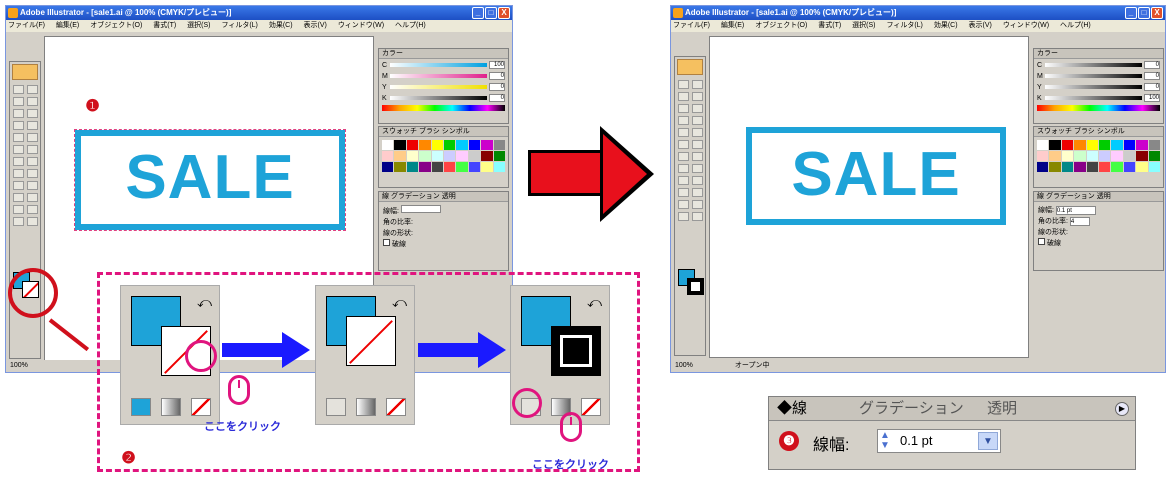 The height and width of the screenshot is (479, 1171). I want to click on stroke-weight-field, so click(420, 209).